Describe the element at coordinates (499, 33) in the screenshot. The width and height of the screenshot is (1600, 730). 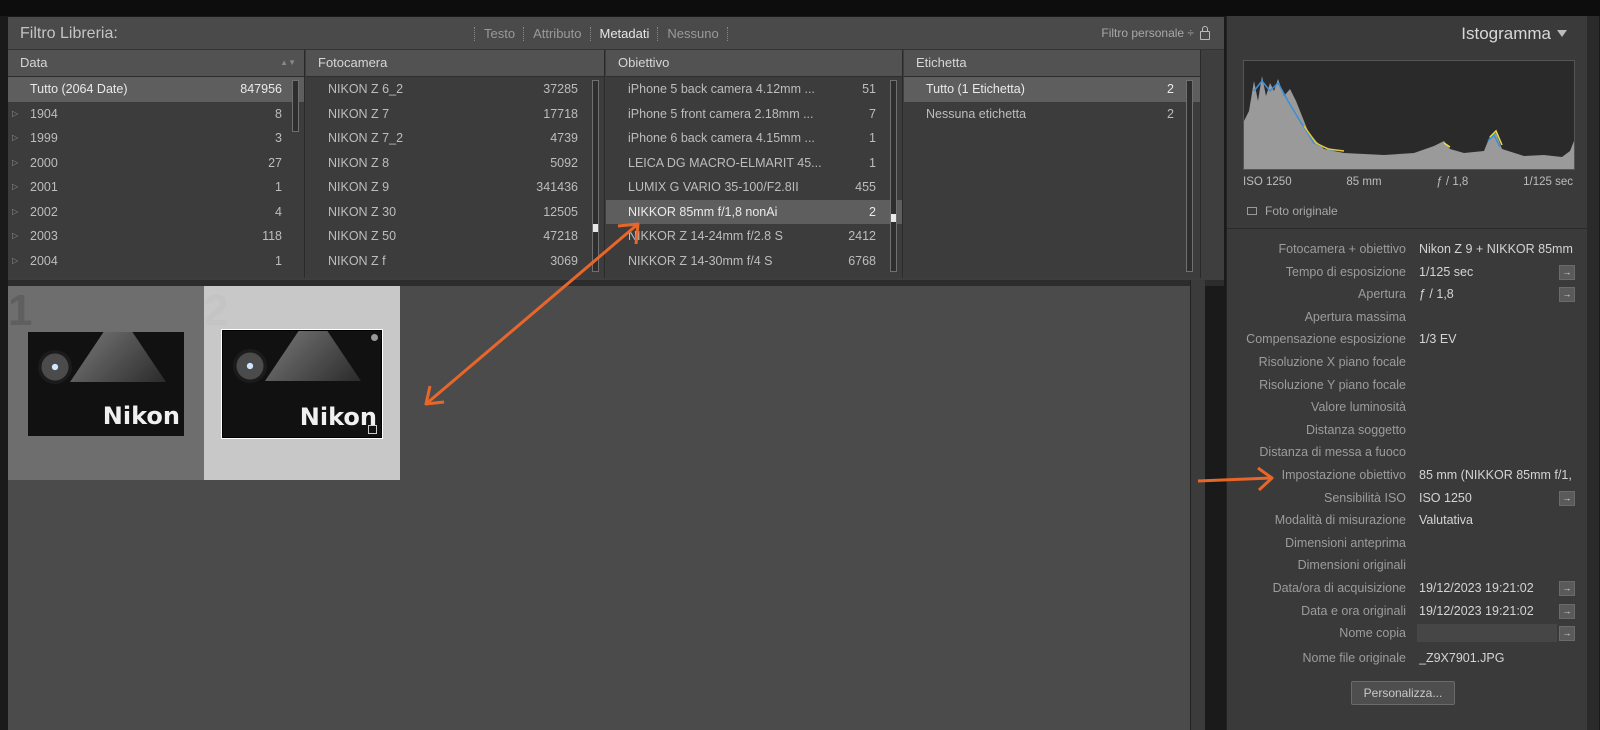
I see `tab-testo: Testo` at that location.